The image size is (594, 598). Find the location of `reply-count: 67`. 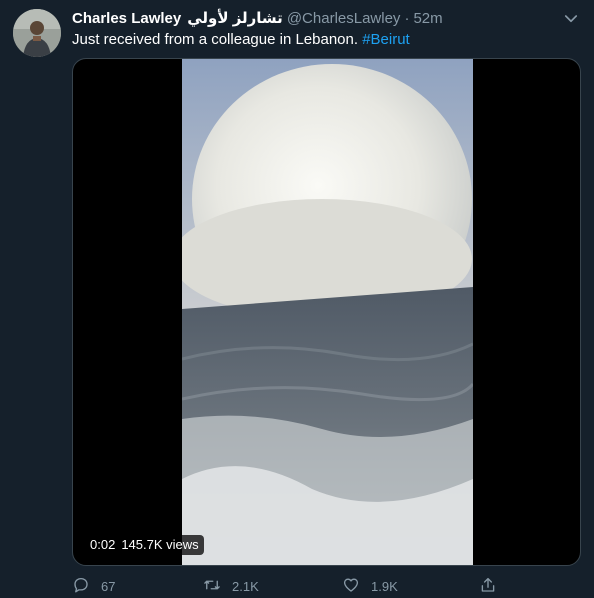

reply-count: 67 is located at coordinates (108, 586).